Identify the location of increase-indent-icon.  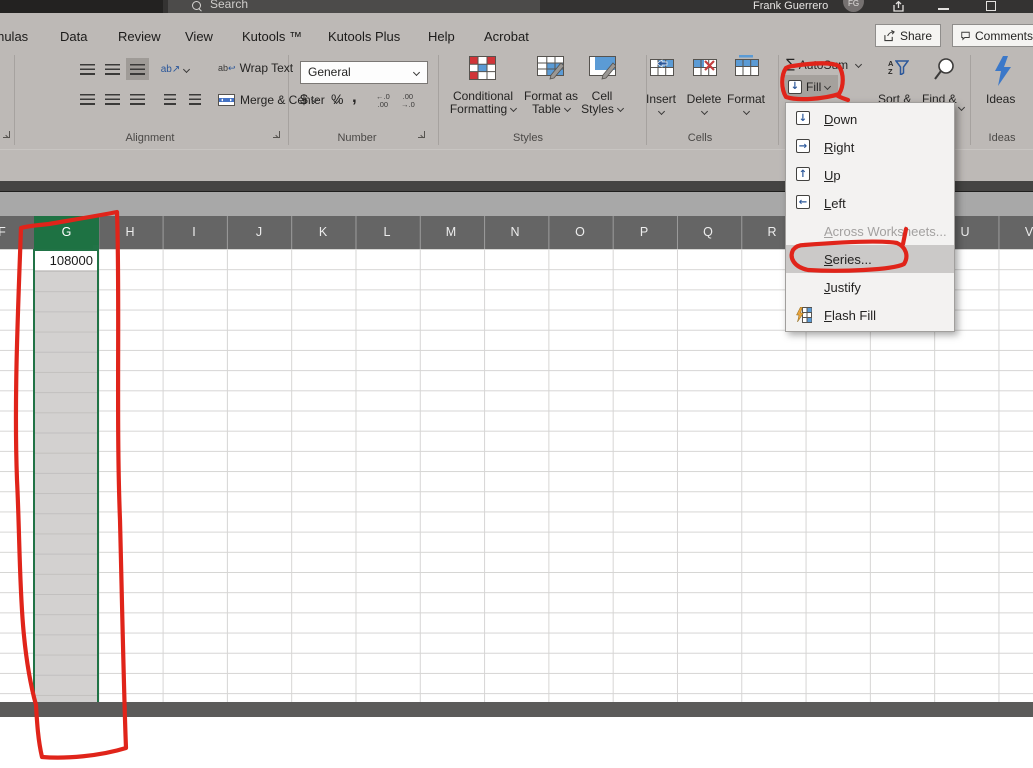
(194, 99).